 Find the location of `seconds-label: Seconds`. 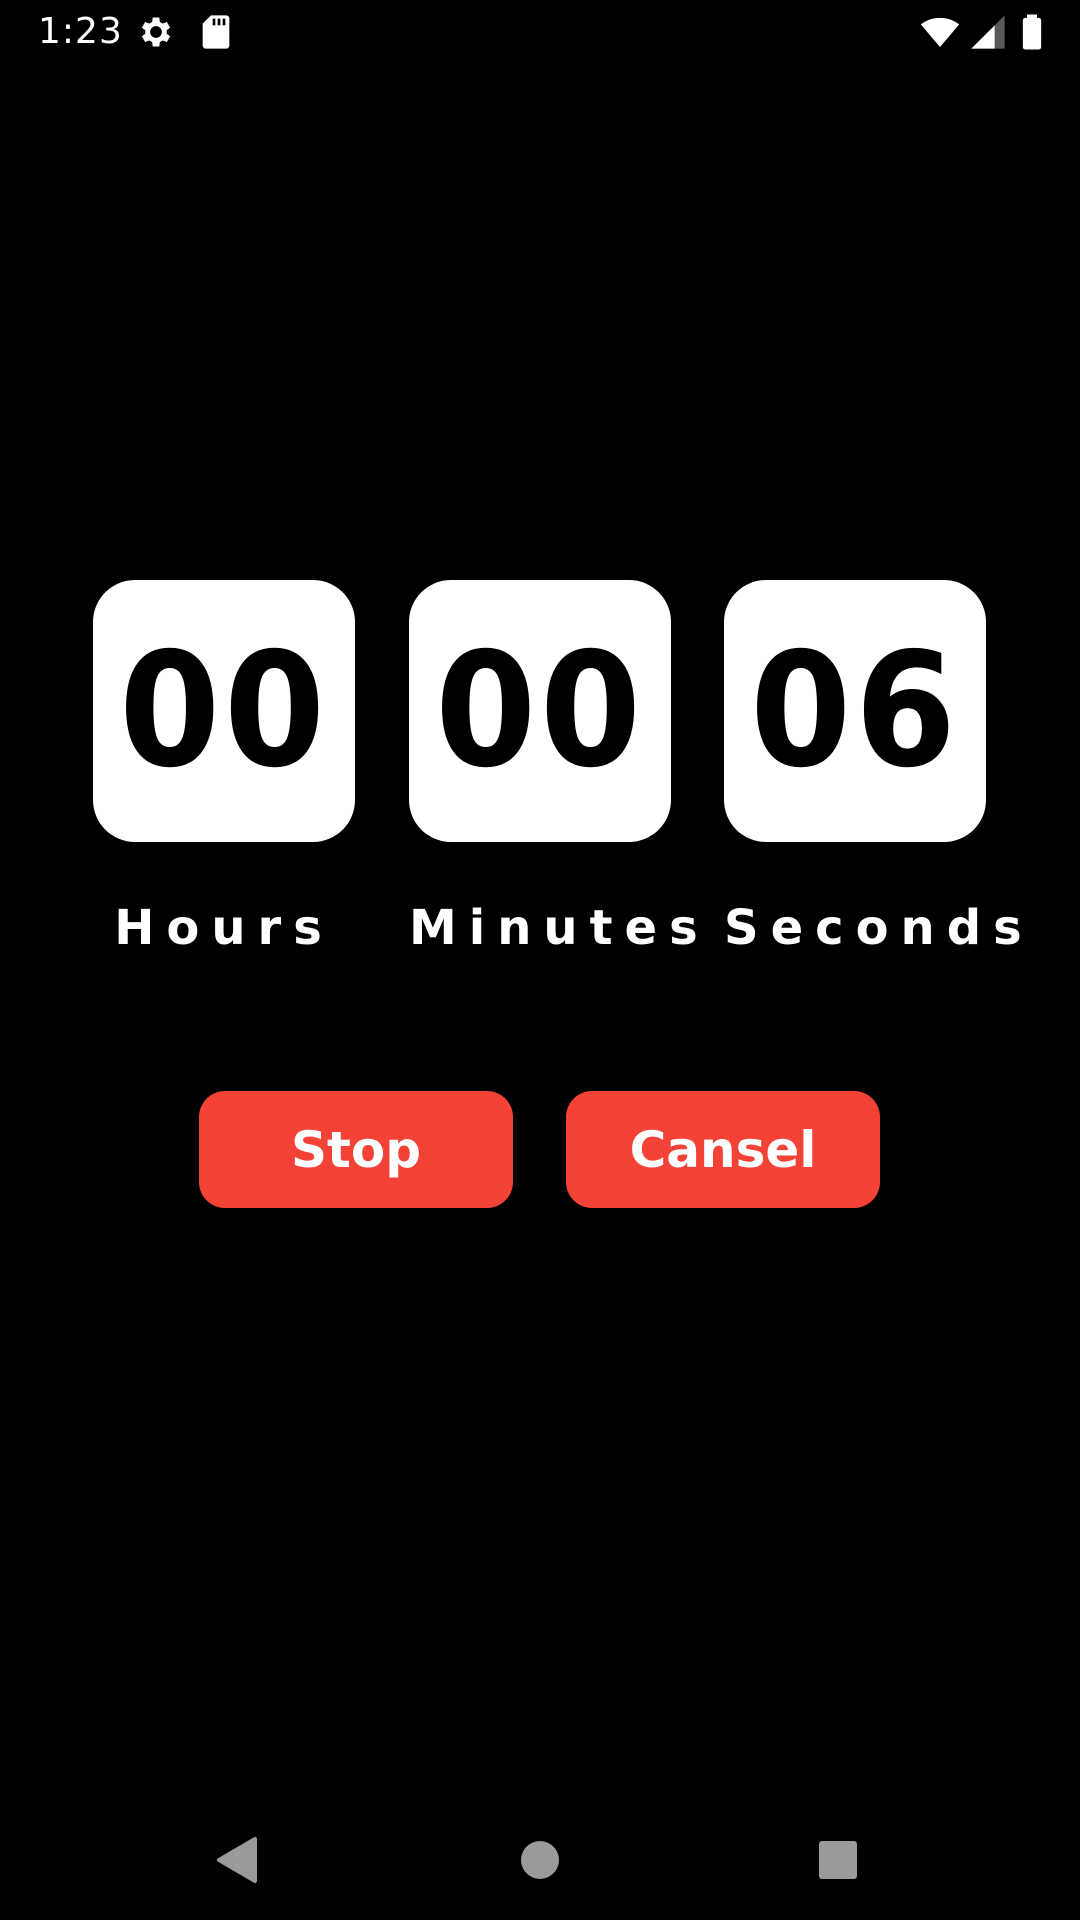

seconds-label: Seconds is located at coordinates (879, 928).